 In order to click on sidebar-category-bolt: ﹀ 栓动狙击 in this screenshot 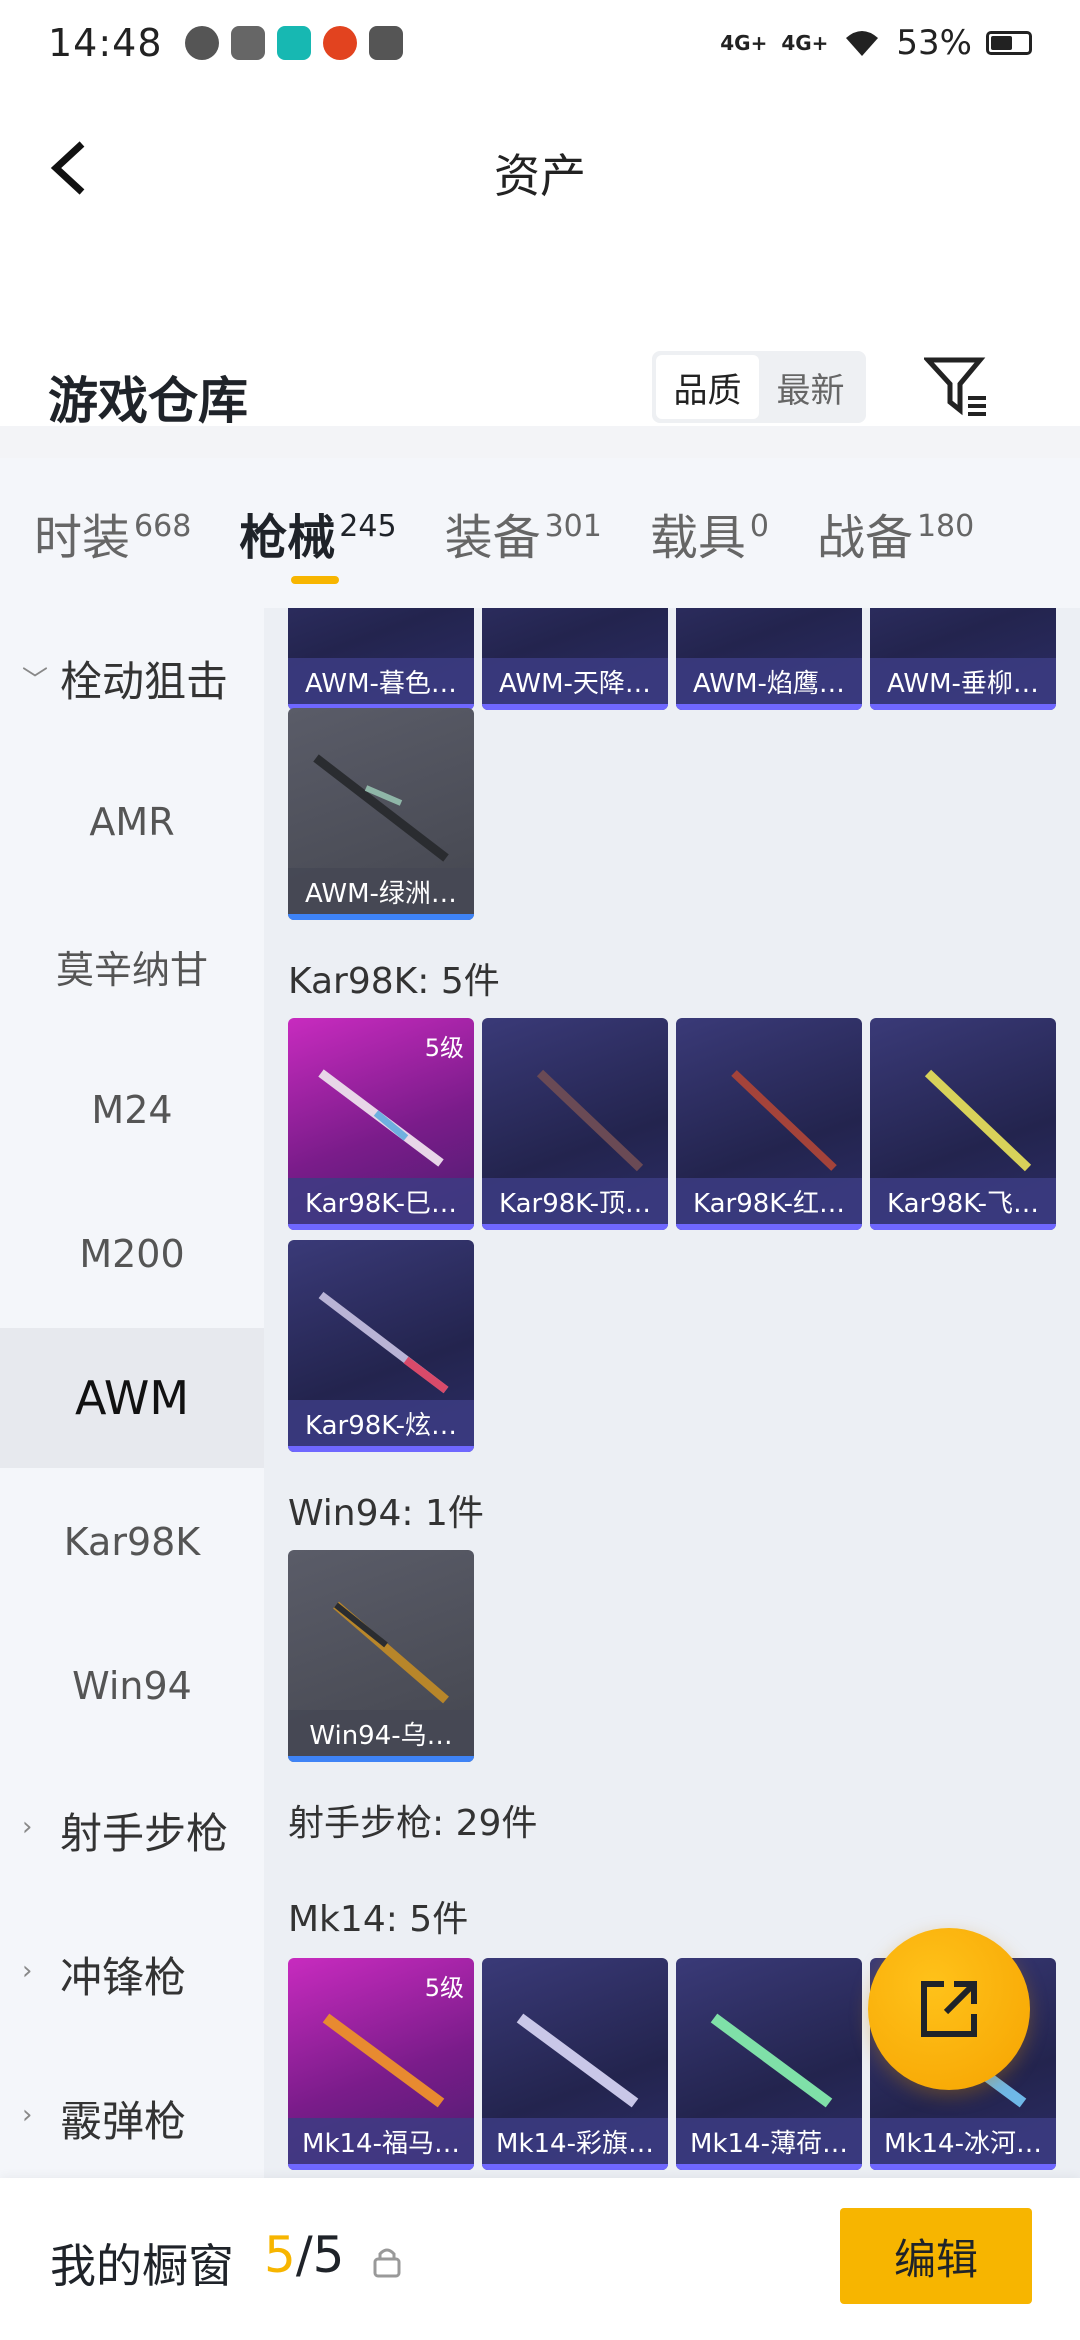, I will do `click(132, 678)`.